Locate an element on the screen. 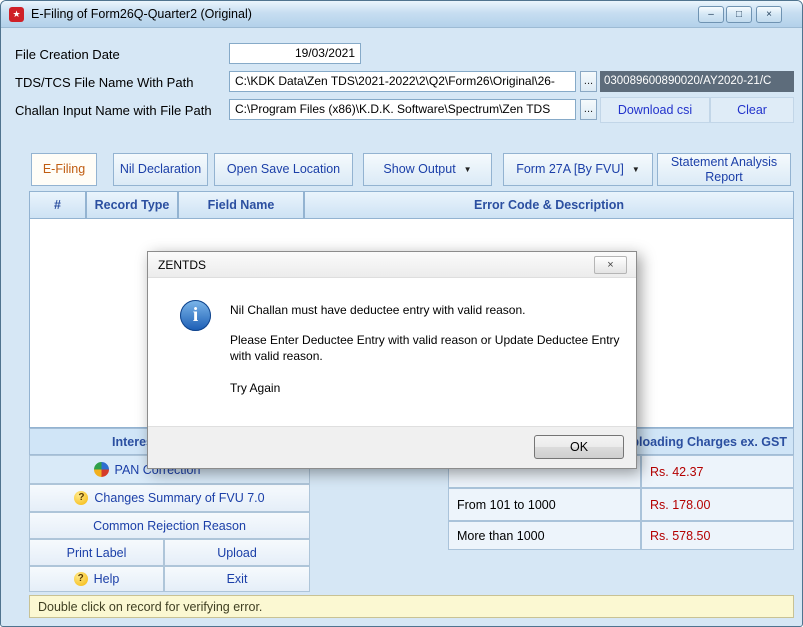 The width and height of the screenshot is (803, 627). tab-e-filing-label: E-Filing is located at coordinates (64, 169).